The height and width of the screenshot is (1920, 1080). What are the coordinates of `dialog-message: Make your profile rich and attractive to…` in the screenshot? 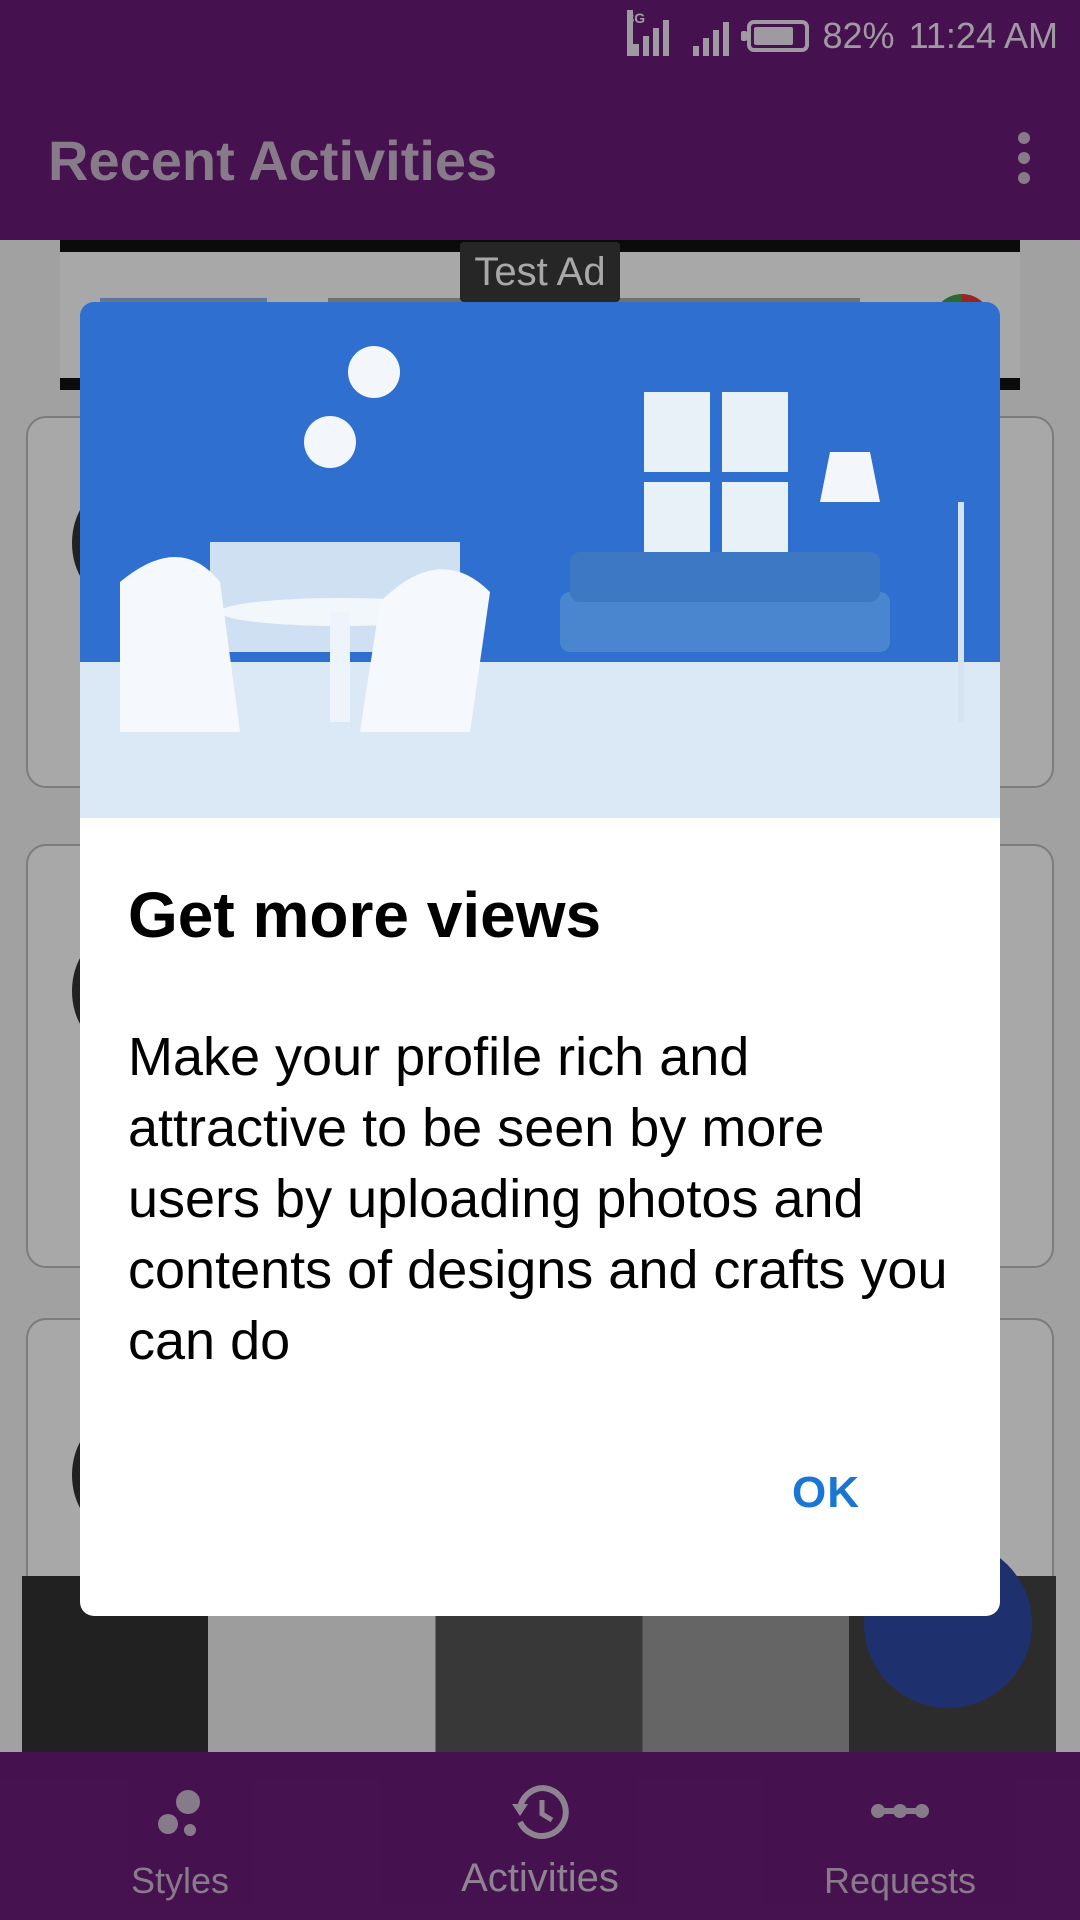 It's located at (538, 1199).